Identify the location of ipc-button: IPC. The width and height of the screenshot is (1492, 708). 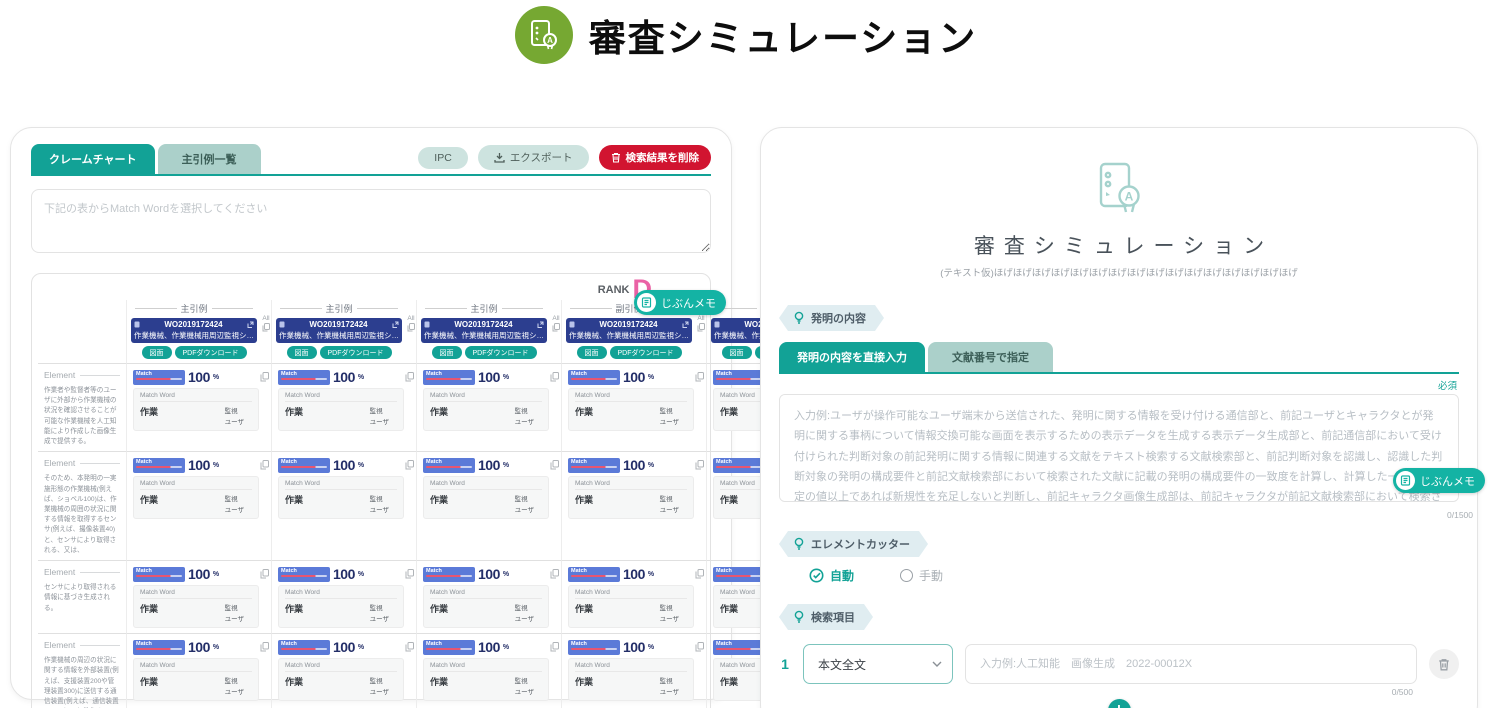
(443, 157).